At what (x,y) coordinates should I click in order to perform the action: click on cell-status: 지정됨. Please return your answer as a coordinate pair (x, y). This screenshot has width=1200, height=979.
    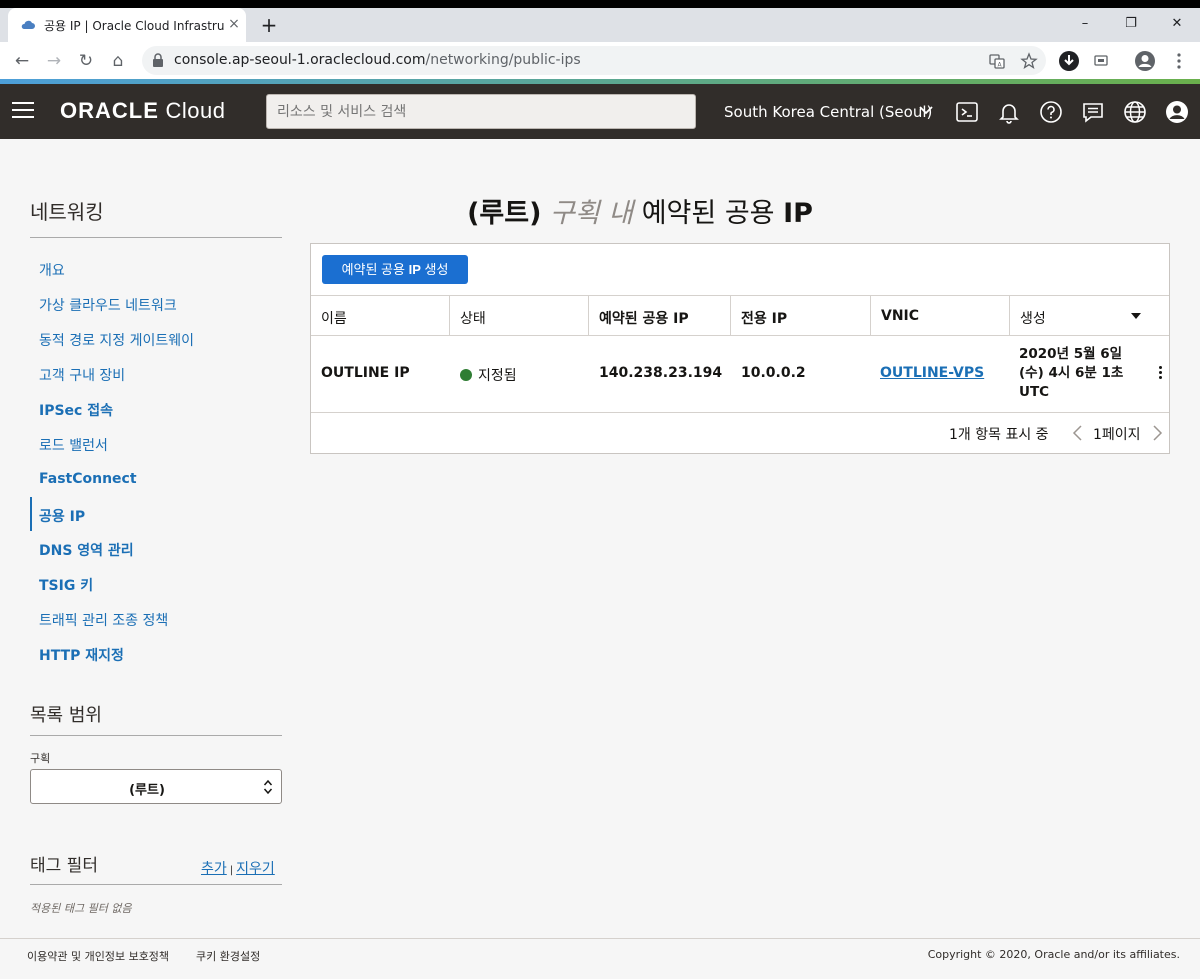
    Looking at the image, I should click on (488, 375).